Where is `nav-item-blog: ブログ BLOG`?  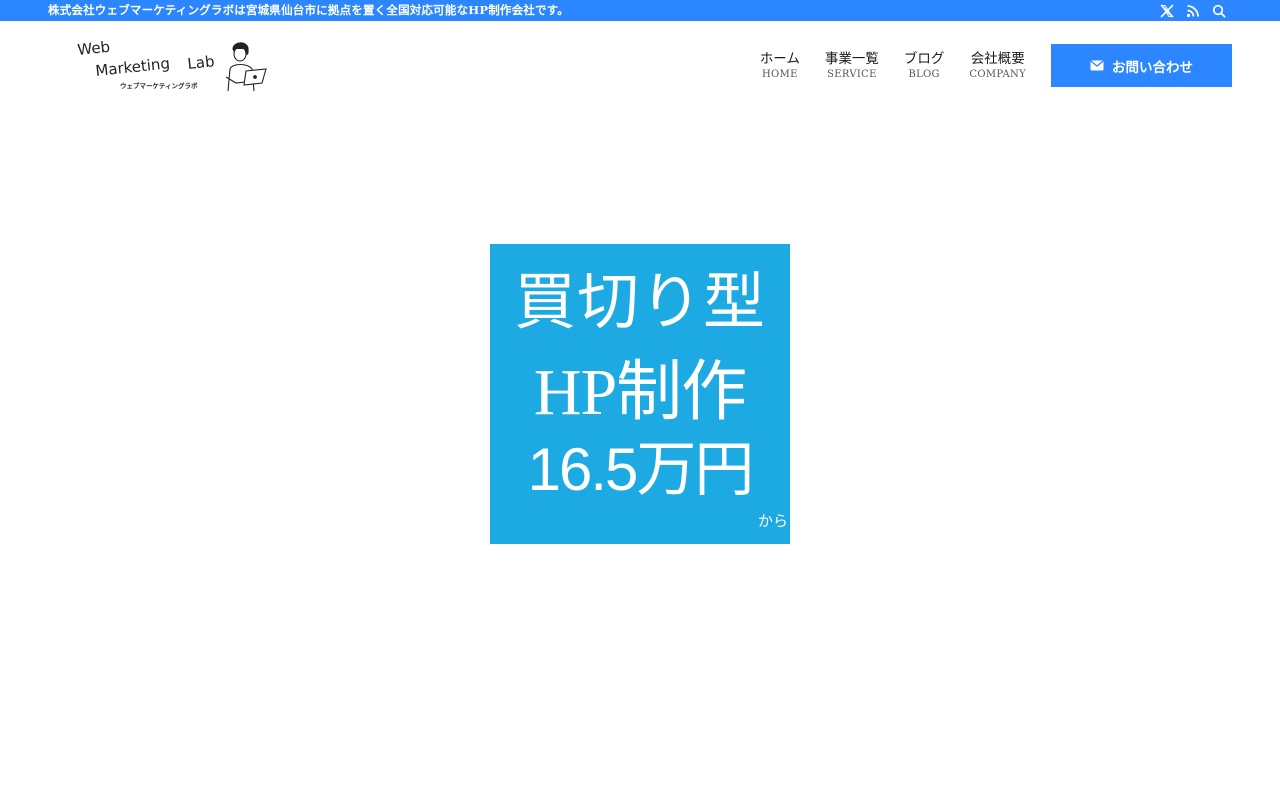
nav-item-blog: ブログ BLOG is located at coordinates (924, 66).